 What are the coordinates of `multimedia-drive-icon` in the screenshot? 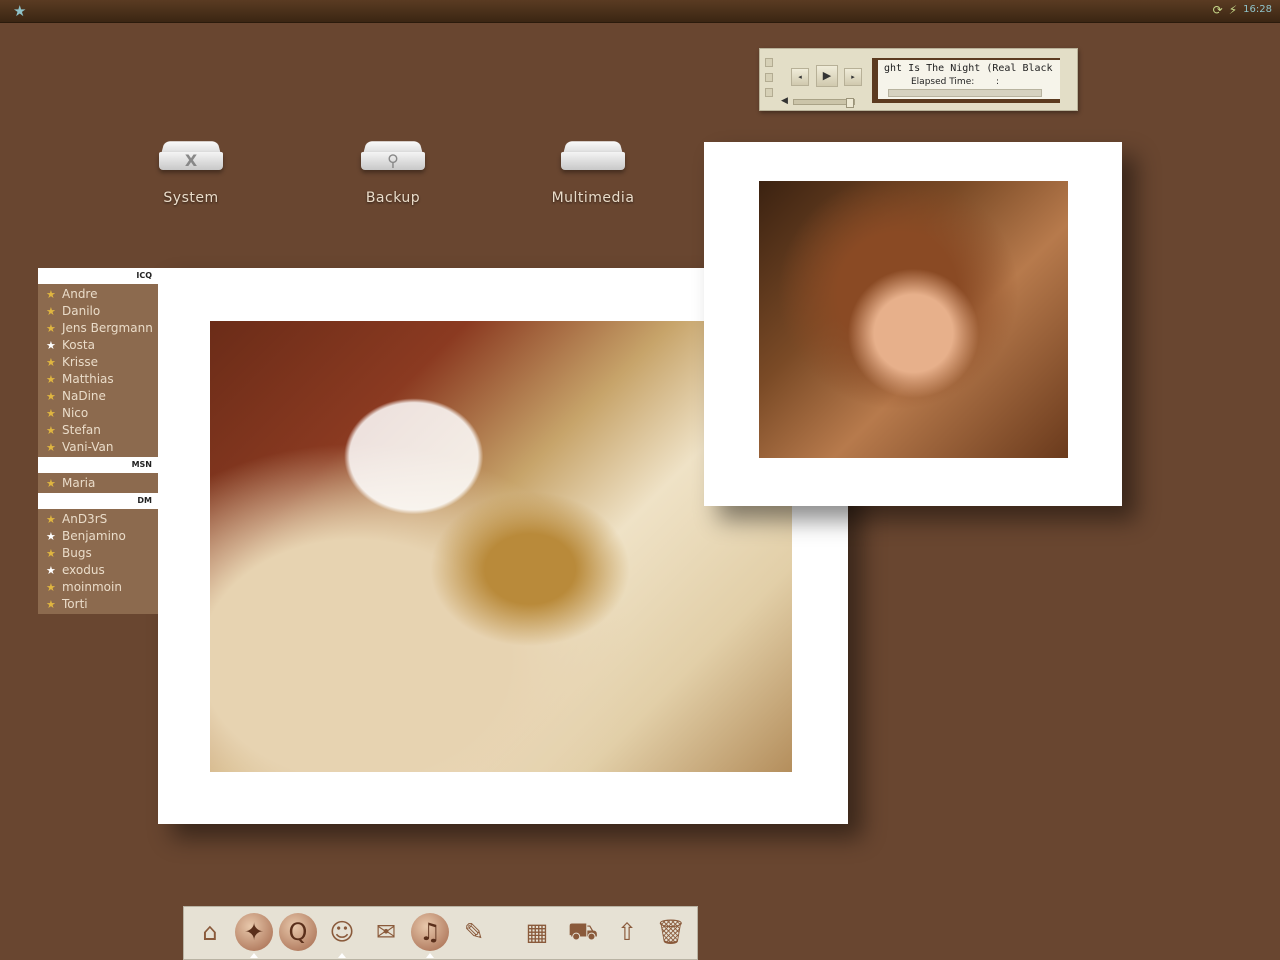 It's located at (593, 155).